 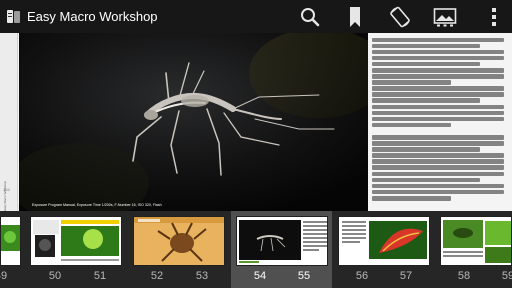 I want to click on app-title: Easy Macro Workshop, so click(x=92, y=16).